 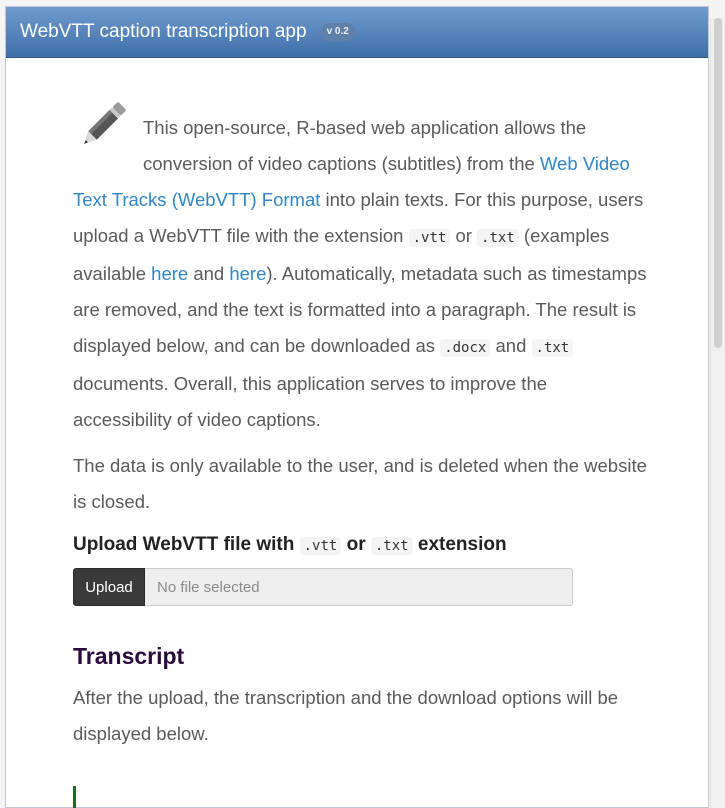 I want to click on code-txt-2: .txt, so click(x=552, y=348).